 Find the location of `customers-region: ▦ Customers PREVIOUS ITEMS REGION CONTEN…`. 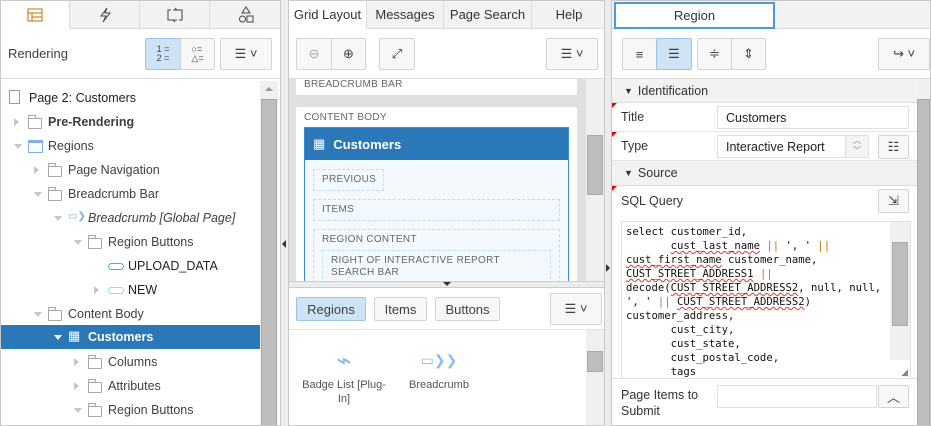

customers-region: ▦ Customers PREVIOUS ITEMS REGION CONTEN… is located at coordinates (436, 204).